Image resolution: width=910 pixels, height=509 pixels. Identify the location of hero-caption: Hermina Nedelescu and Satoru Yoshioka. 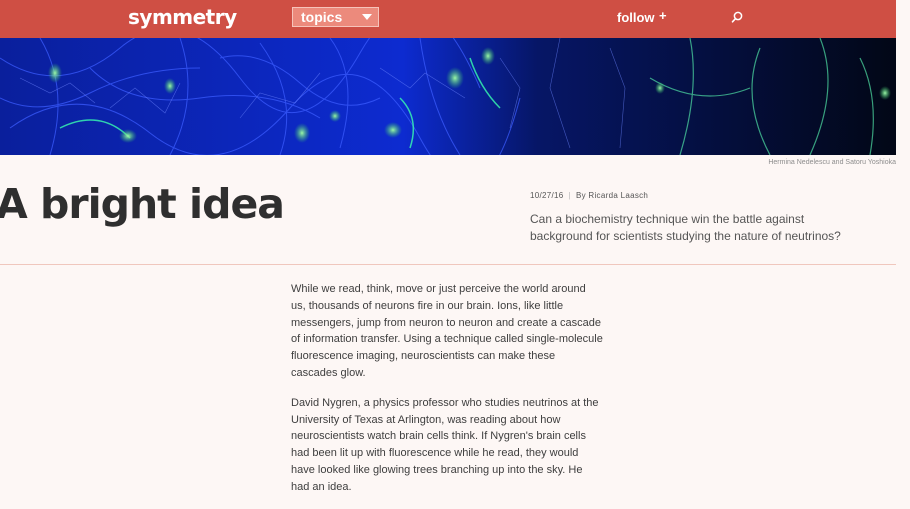
(832, 162).